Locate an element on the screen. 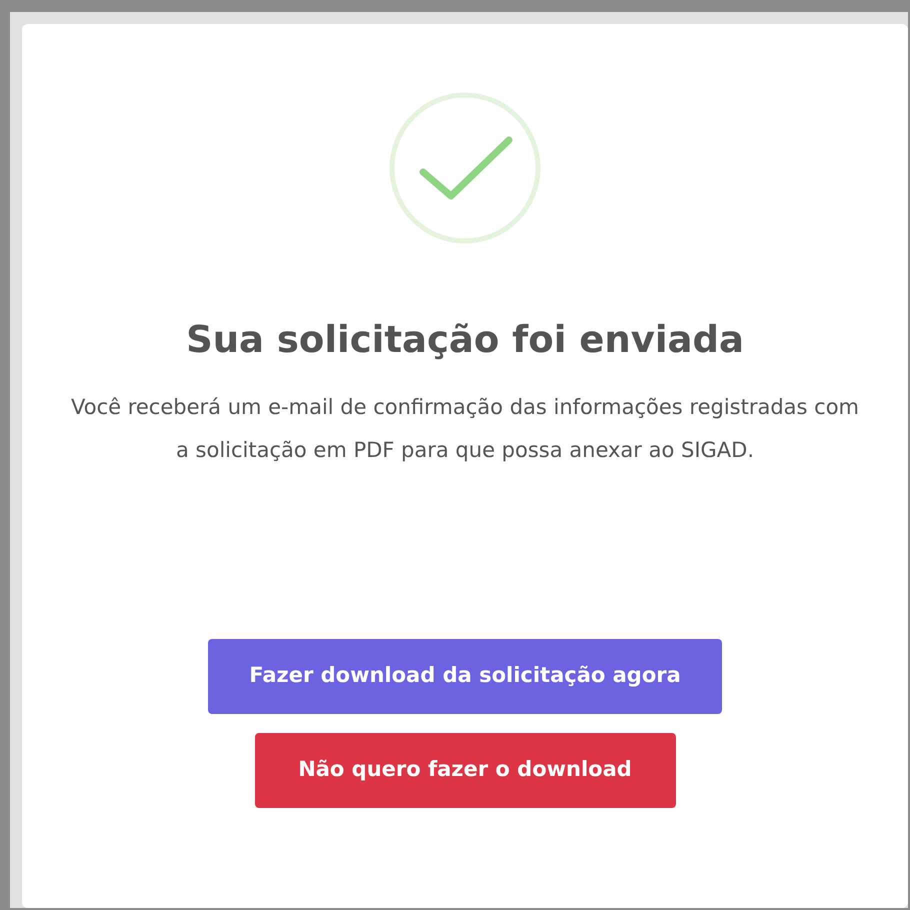  download-button: Fazer download da solicitação agora is located at coordinates (465, 676).